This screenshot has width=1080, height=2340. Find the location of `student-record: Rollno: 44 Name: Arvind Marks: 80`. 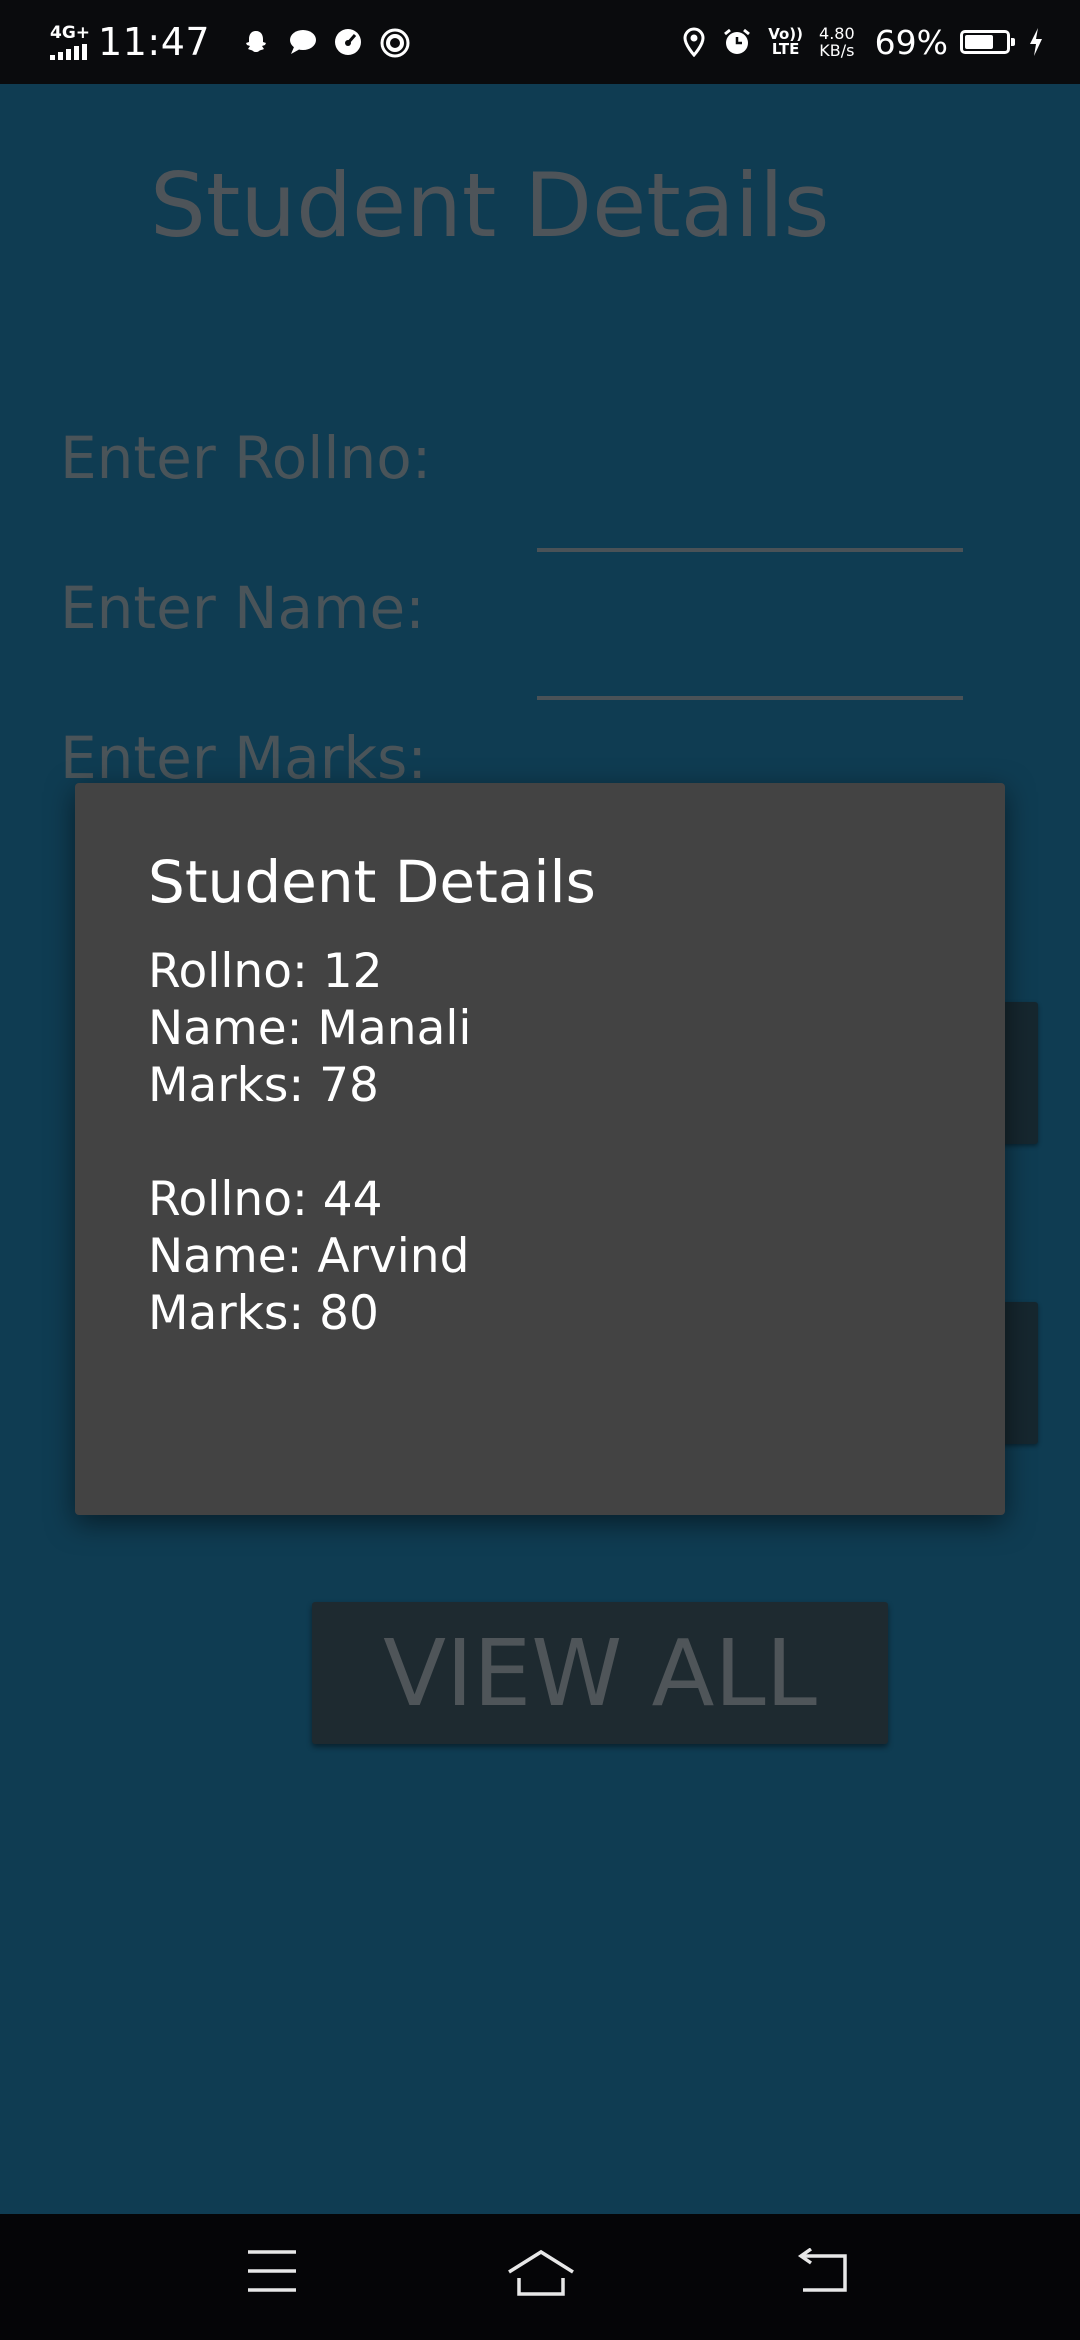

student-record: Rollno: 44 Name: Arvind Marks: 80 is located at coordinates (548, 1256).